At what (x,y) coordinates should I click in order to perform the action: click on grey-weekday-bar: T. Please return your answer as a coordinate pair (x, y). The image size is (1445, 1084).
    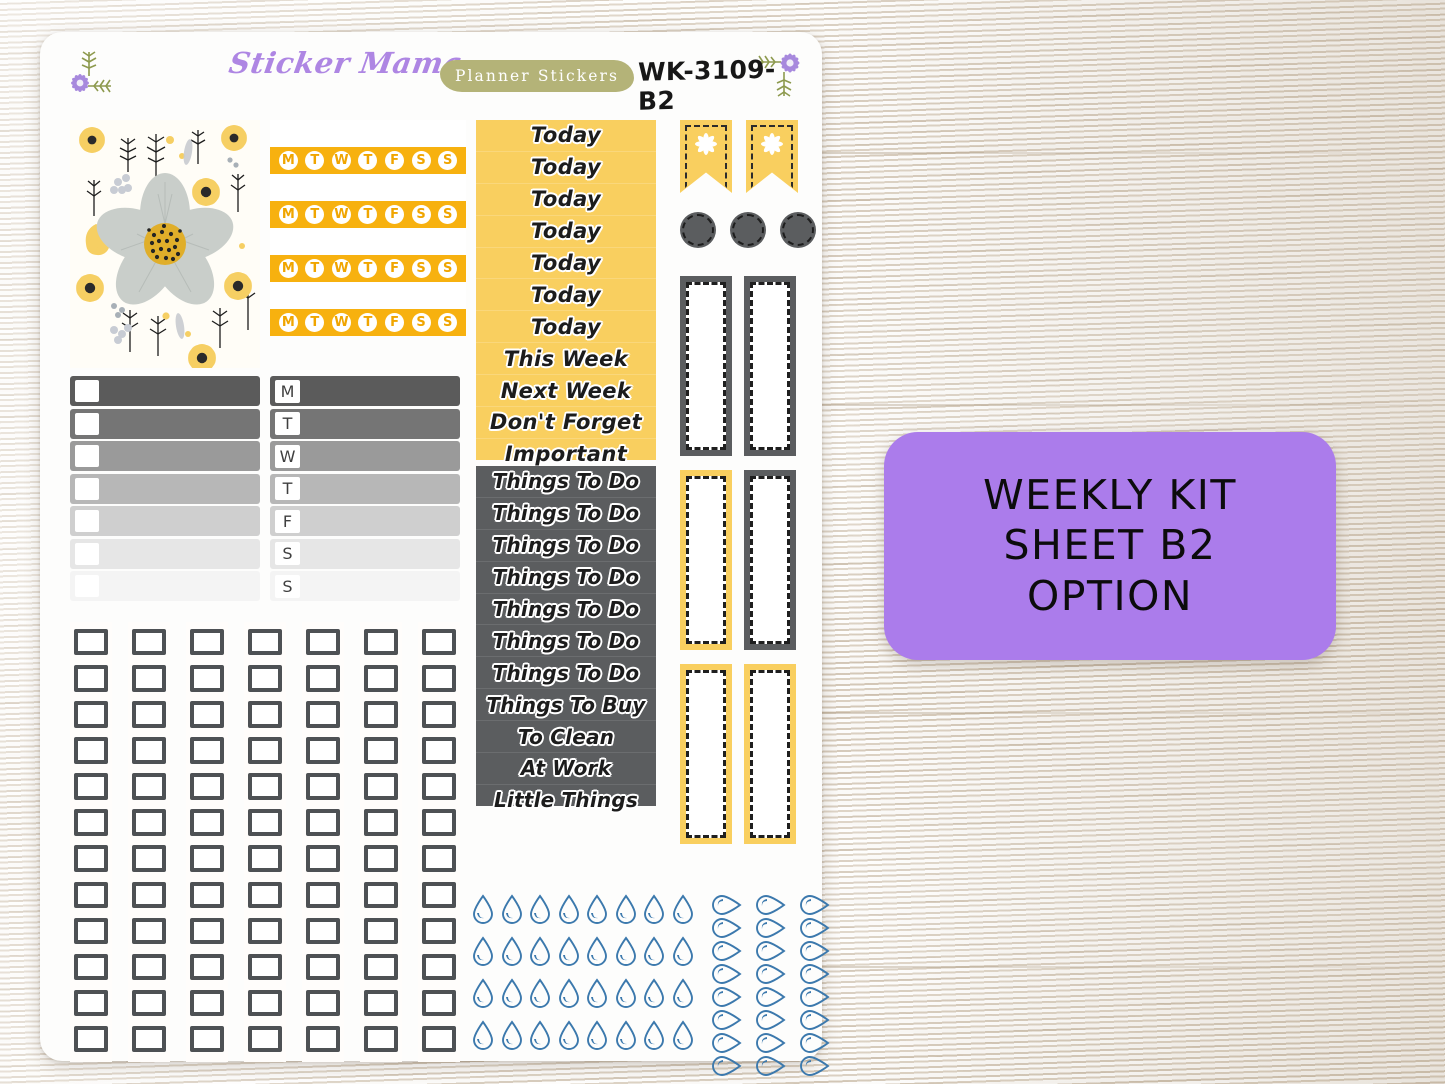
    Looking at the image, I should click on (365, 488).